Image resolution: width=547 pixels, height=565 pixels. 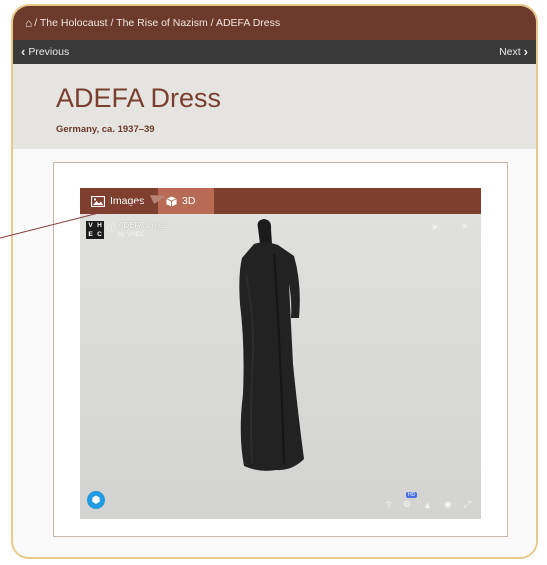 I want to click on cube-icon: ⬢, so click(x=96, y=500).